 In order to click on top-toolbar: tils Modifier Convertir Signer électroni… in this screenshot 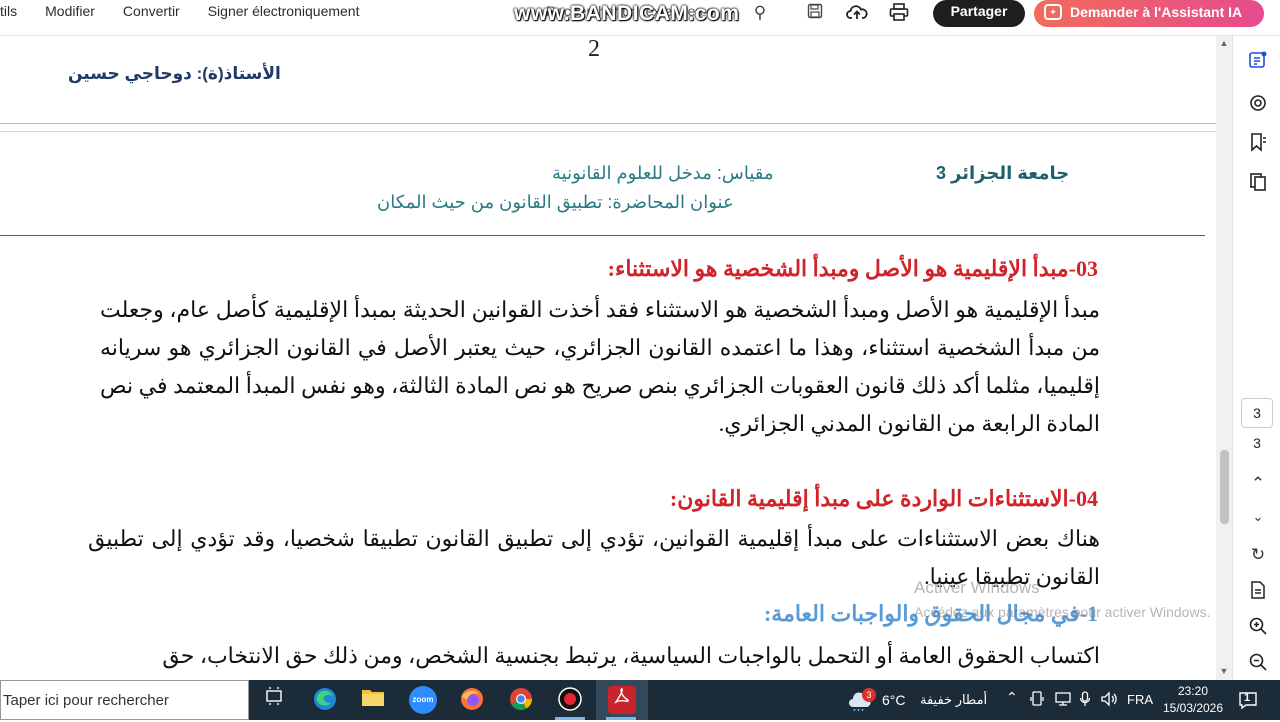, I will do `click(640, 18)`.